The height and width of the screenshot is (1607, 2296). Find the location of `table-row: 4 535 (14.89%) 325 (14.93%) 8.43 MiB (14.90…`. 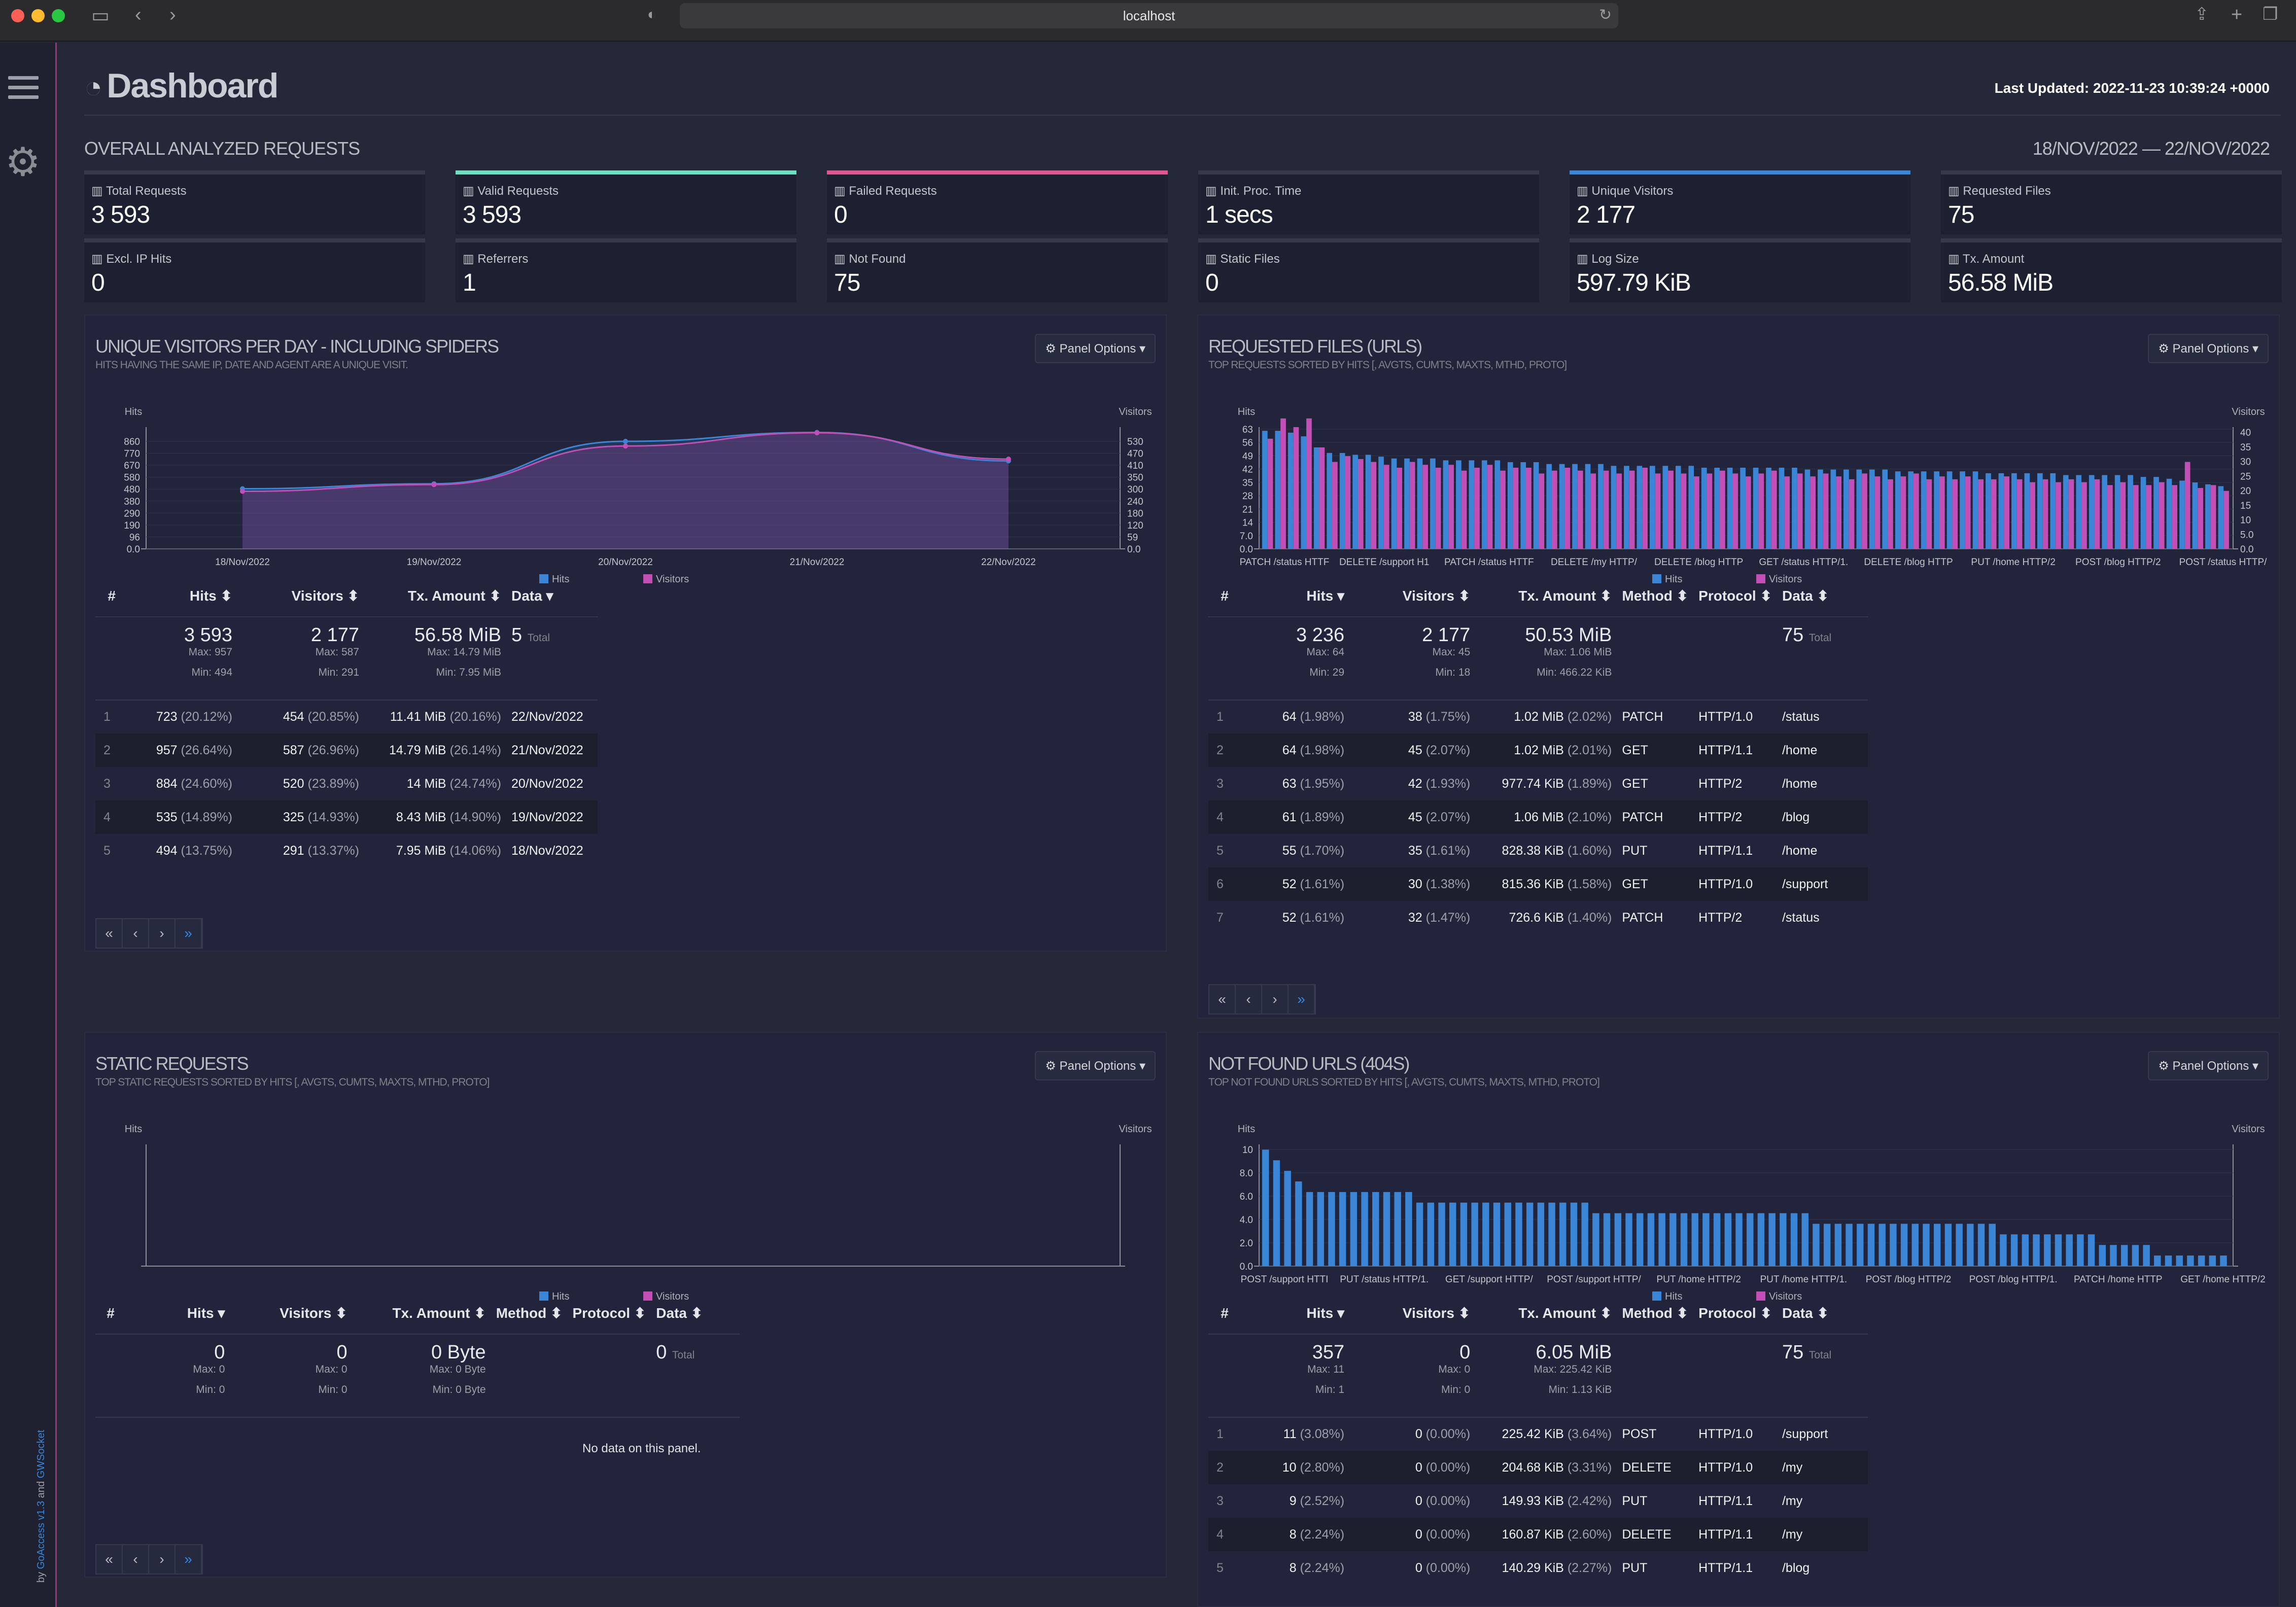

table-row: 4 535 (14.89%) 325 (14.93%) 8.43 MiB (14.90… is located at coordinates (347, 817).